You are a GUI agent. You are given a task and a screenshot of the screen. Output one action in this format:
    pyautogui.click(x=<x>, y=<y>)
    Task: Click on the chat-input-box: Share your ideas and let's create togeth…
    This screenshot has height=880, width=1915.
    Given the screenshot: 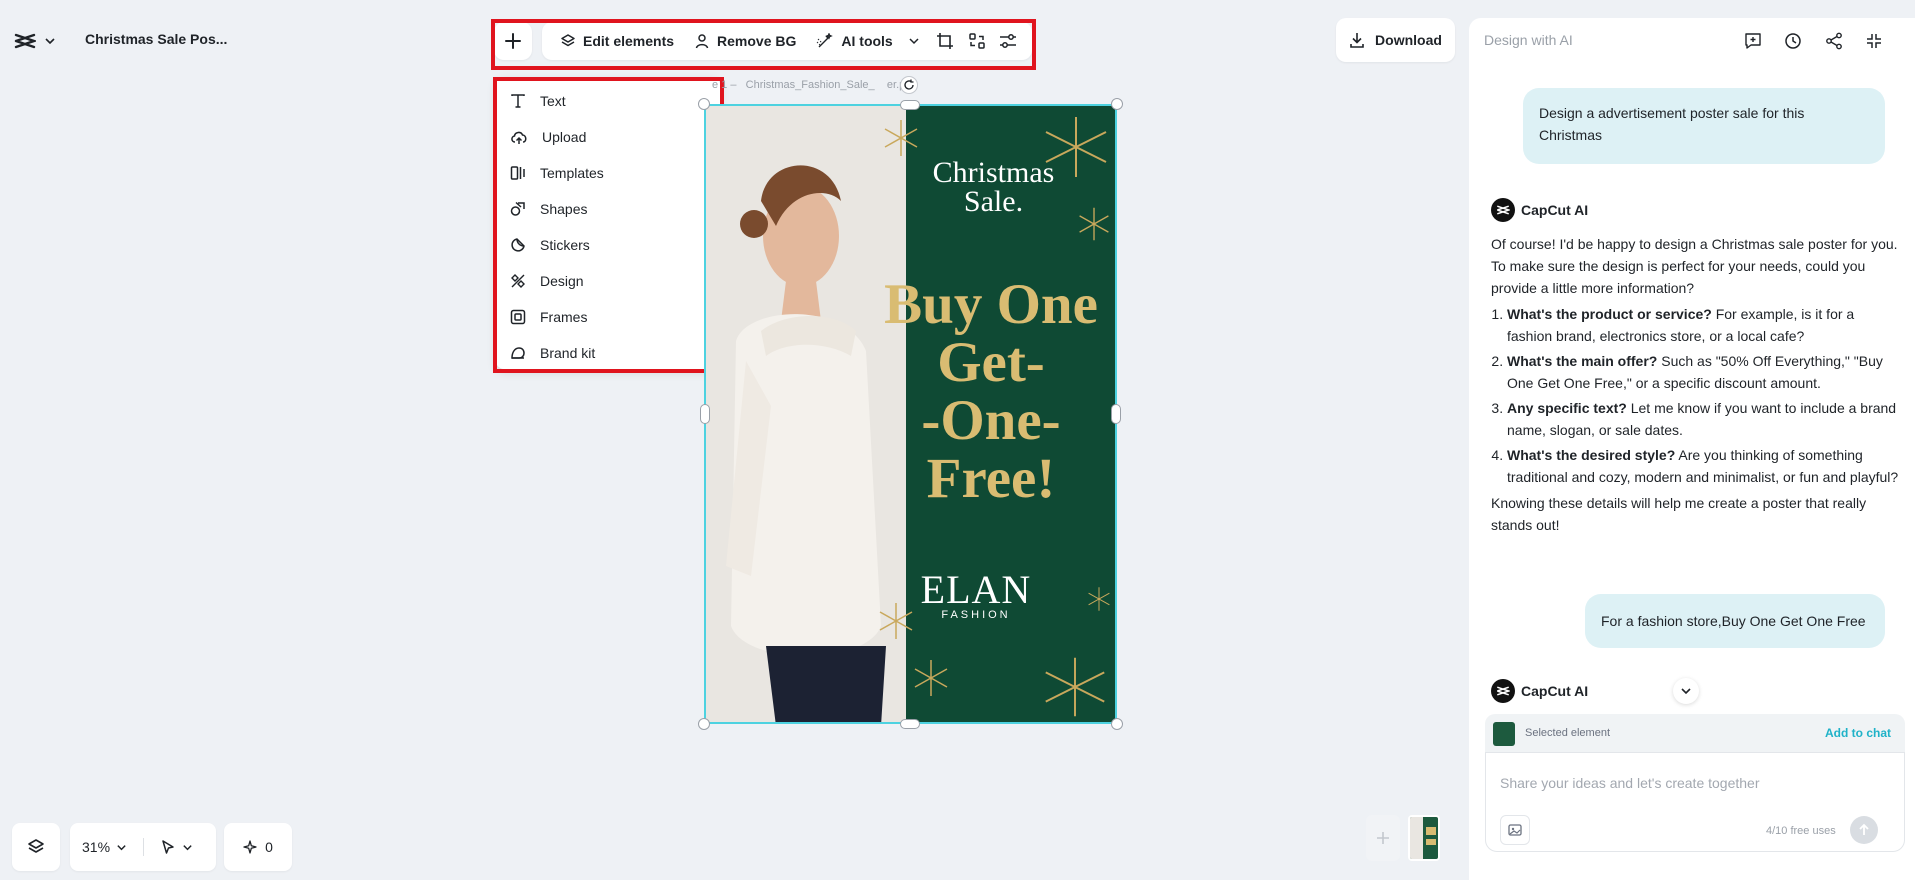 What is the action you would take?
    pyautogui.click(x=1695, y=802)
    